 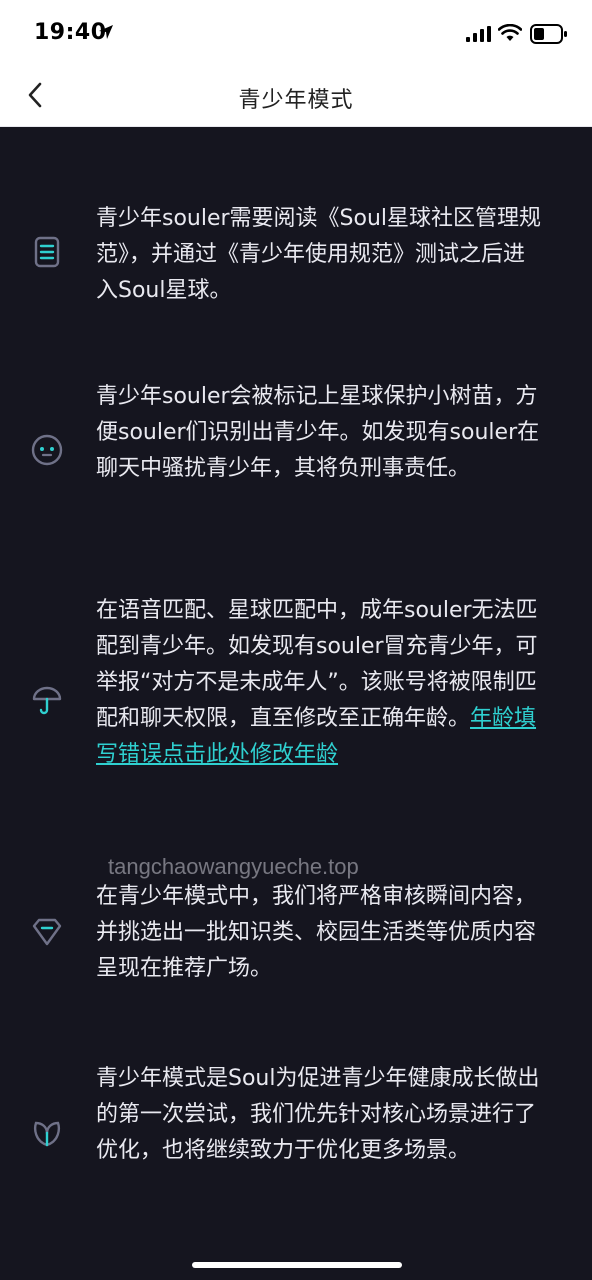 I want to click on nav-bar: 青少年模式, so click(x=296, y=96).